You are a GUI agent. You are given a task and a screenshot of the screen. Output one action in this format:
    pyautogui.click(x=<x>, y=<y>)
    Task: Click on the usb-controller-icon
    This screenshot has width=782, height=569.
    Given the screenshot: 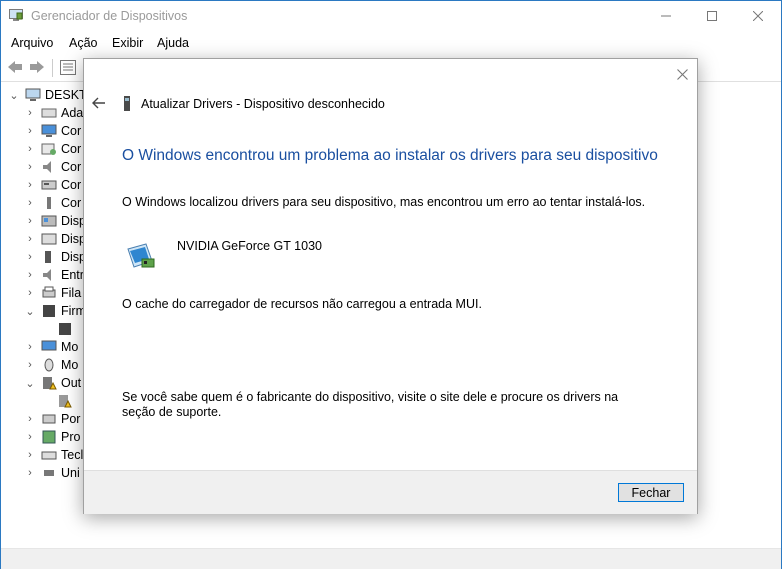 What is the action you would take?
    pyautogui.click(x=49, y=473)
    